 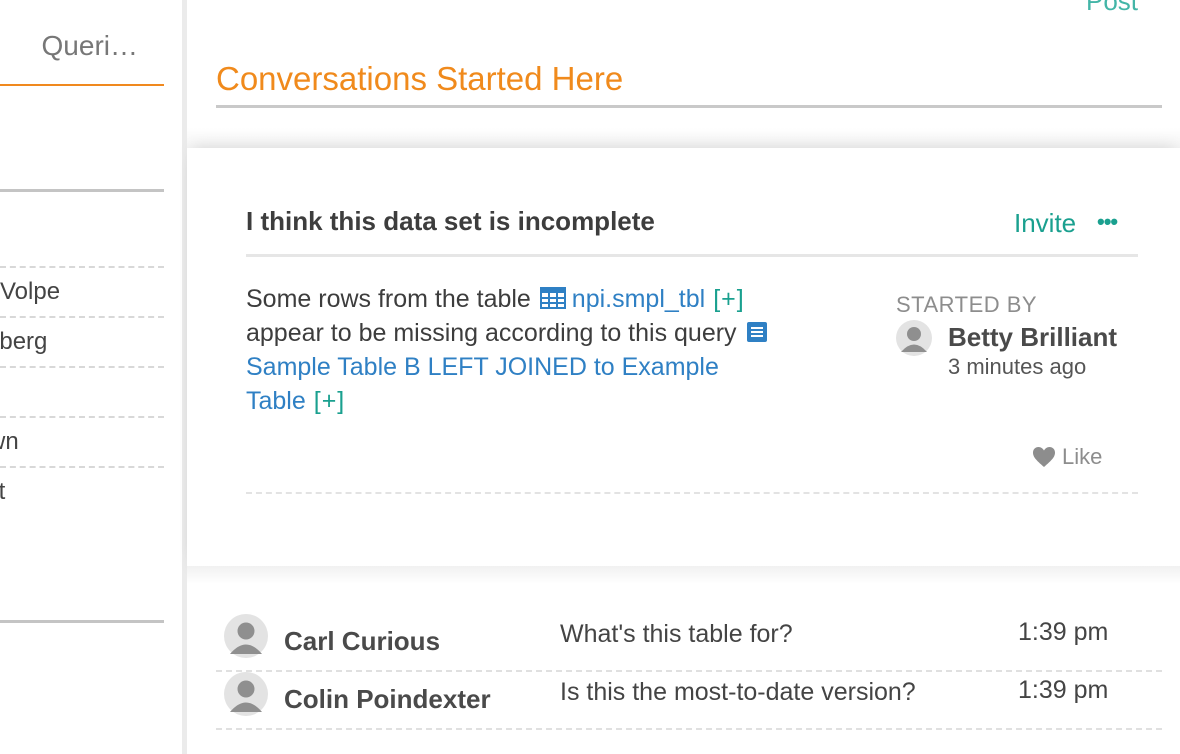 I want to click on left-list-item: tt, so click(x=2, y=492).